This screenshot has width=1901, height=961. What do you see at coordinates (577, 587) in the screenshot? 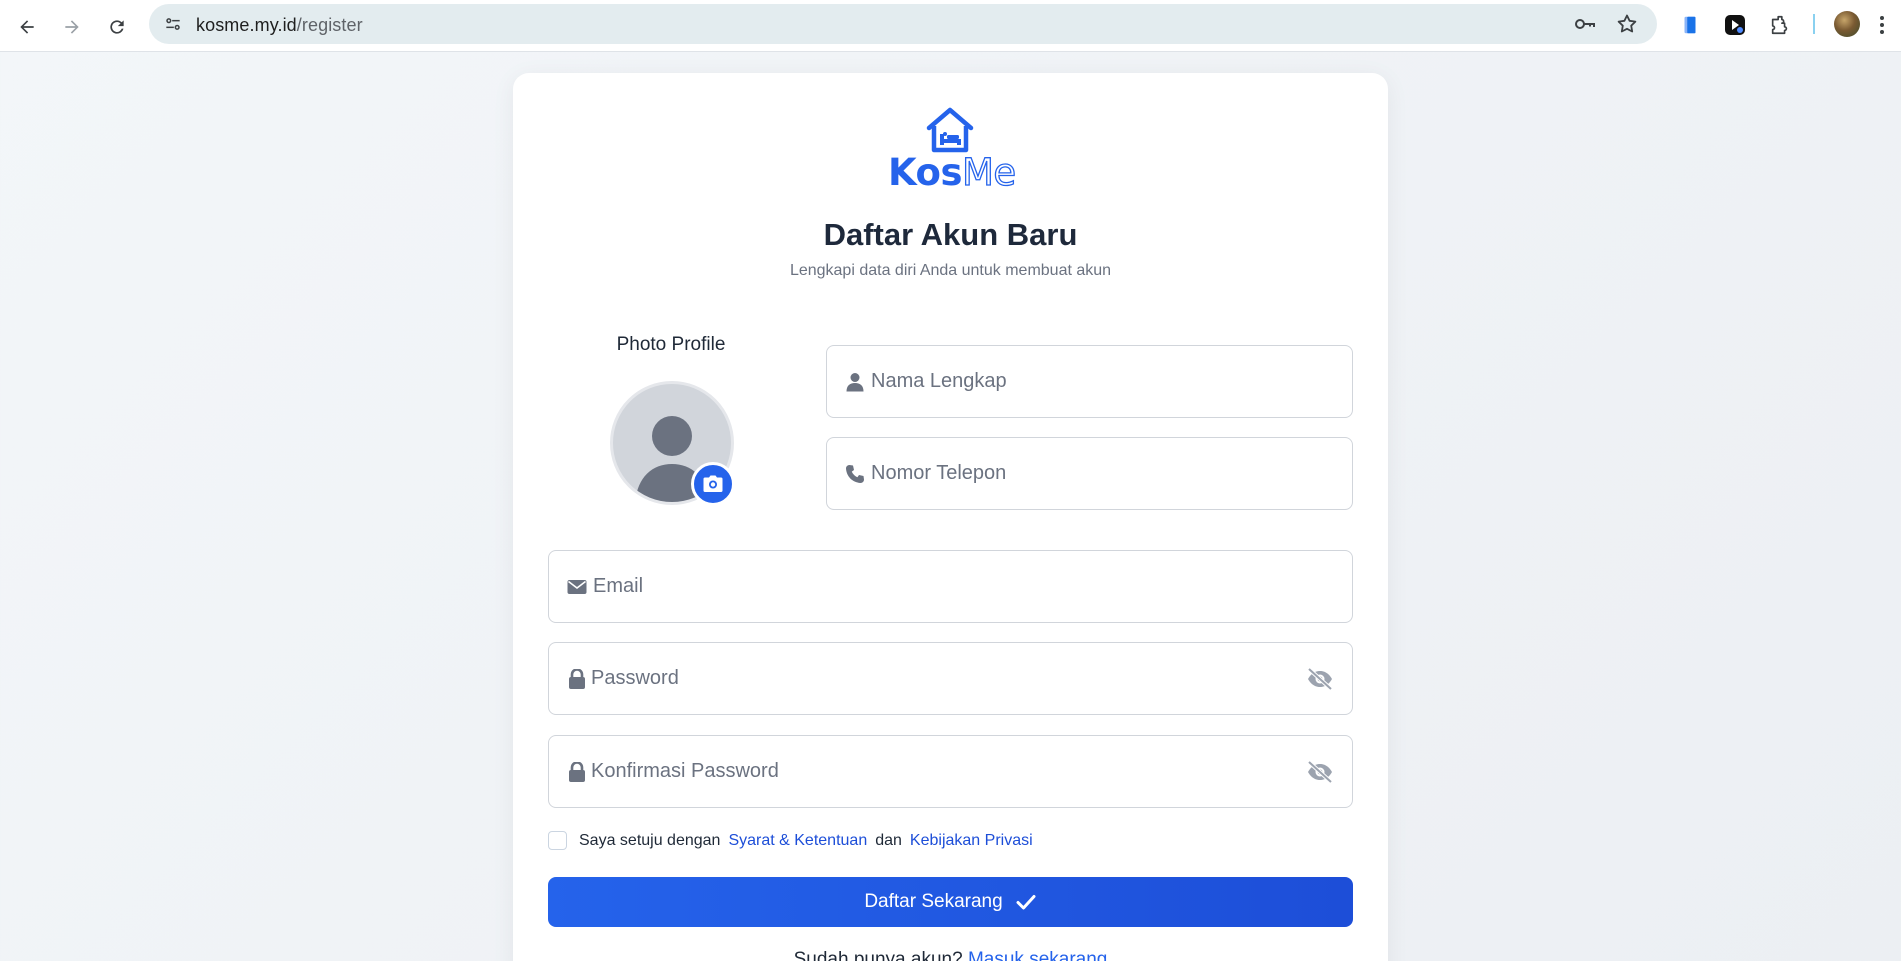
I see `envelope-icon` at bounding box center [577, 587].